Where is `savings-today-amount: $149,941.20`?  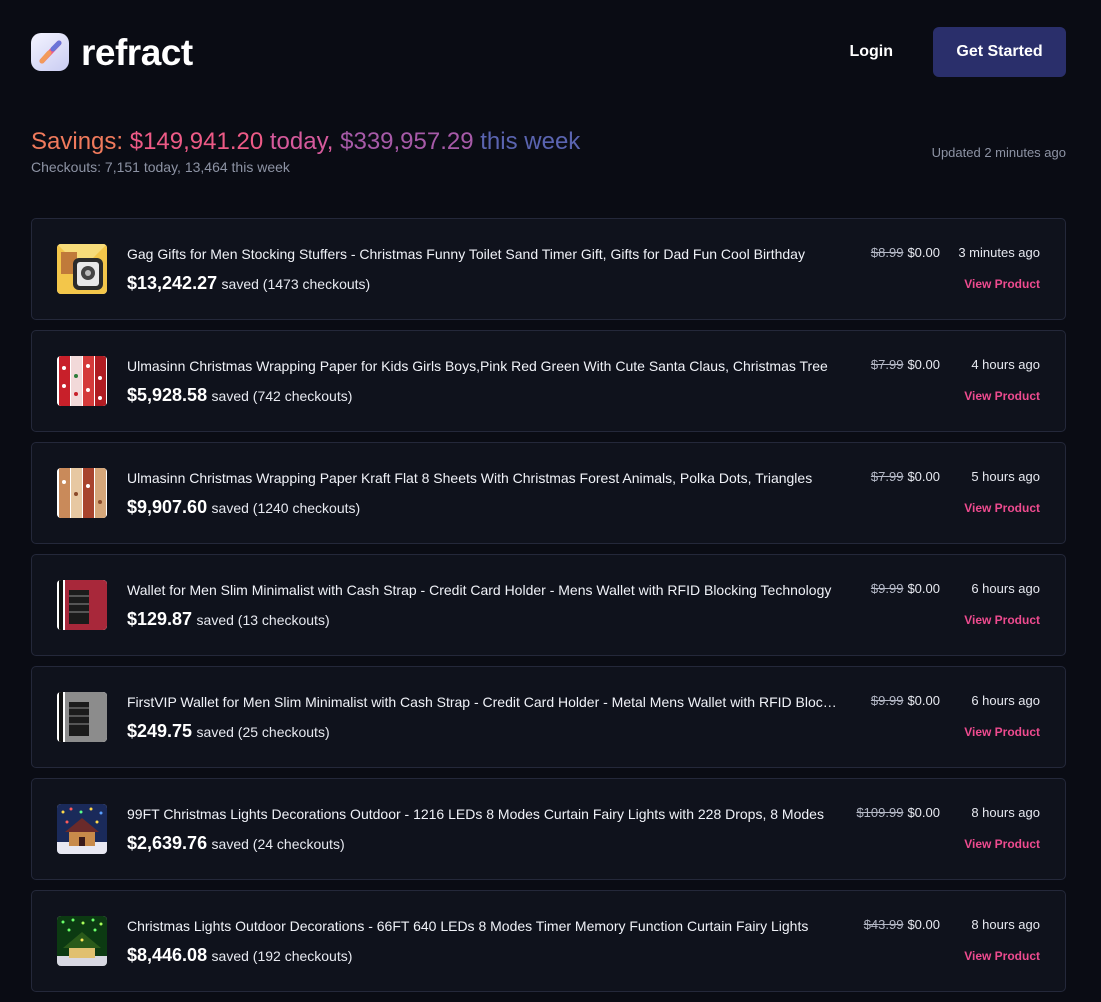
savings-today-amount: $149,941.20 is located at coordinates (196, 141).